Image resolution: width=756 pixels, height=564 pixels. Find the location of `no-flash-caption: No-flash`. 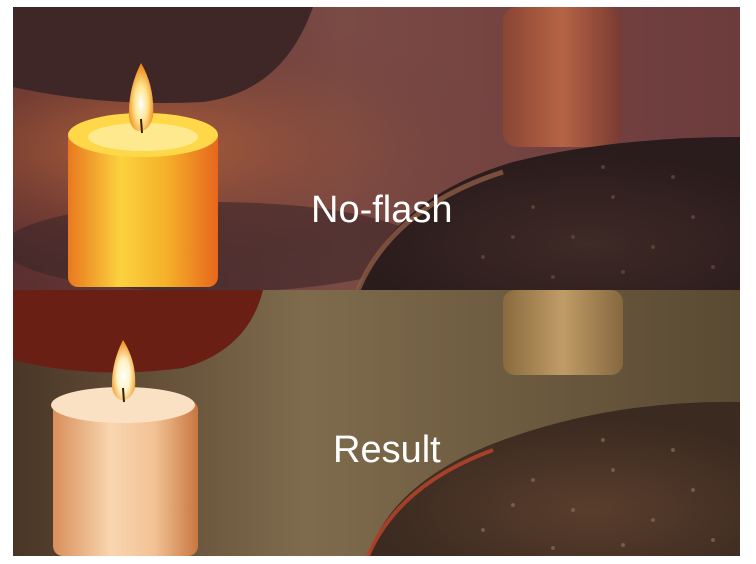

no-flash-caption: No-flash is located at coordinates (382, 210).